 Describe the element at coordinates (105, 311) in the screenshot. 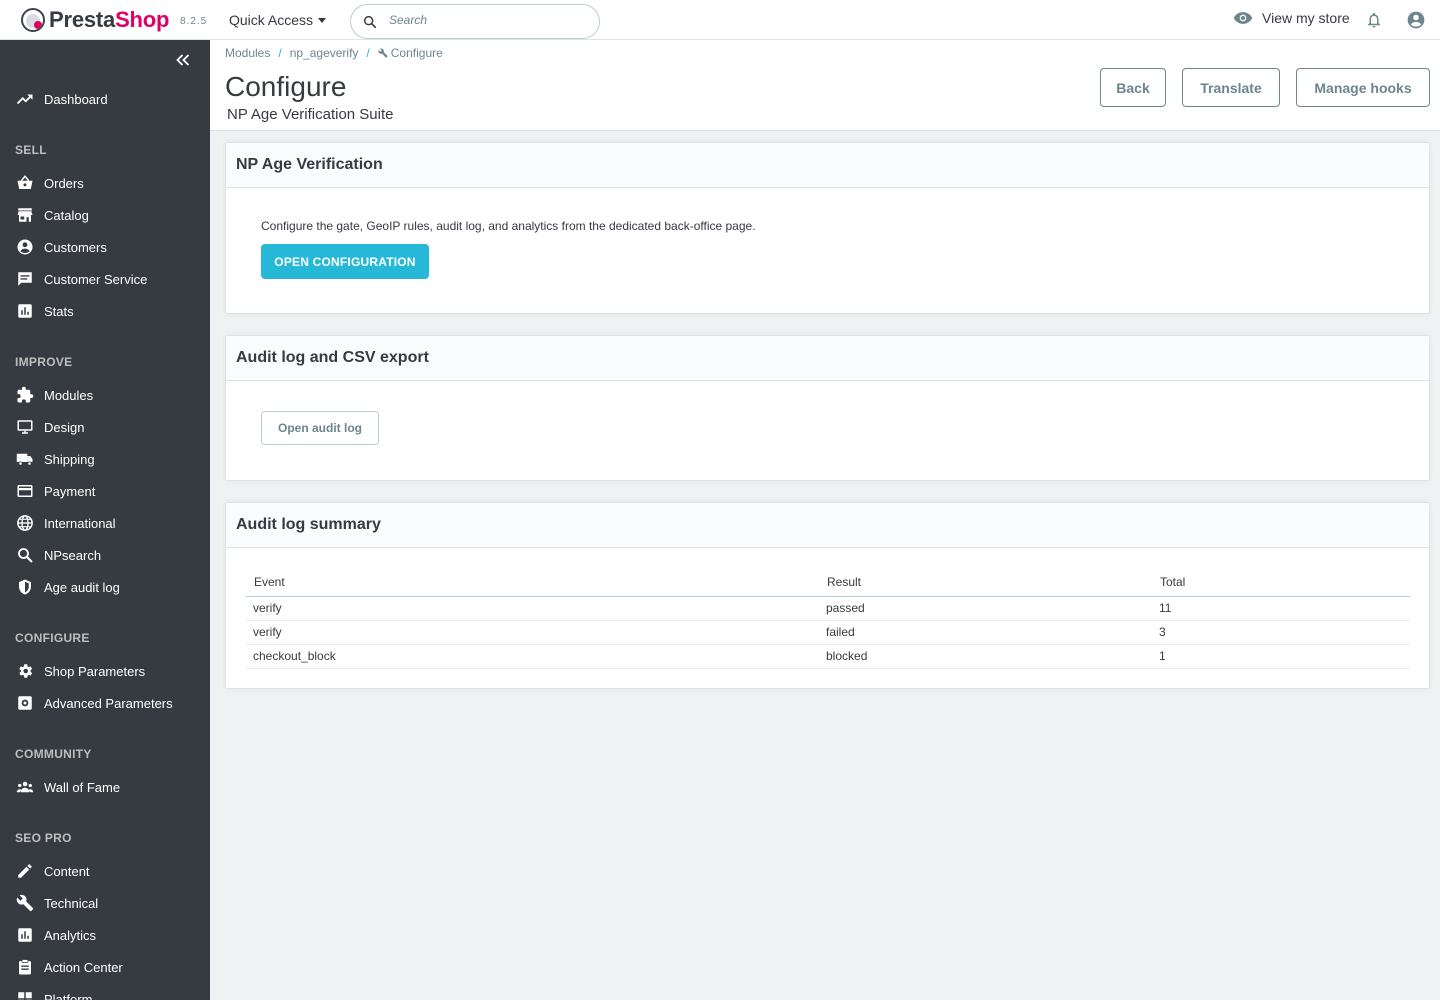

I see `sidebar-item-stats: Stats` at that location.